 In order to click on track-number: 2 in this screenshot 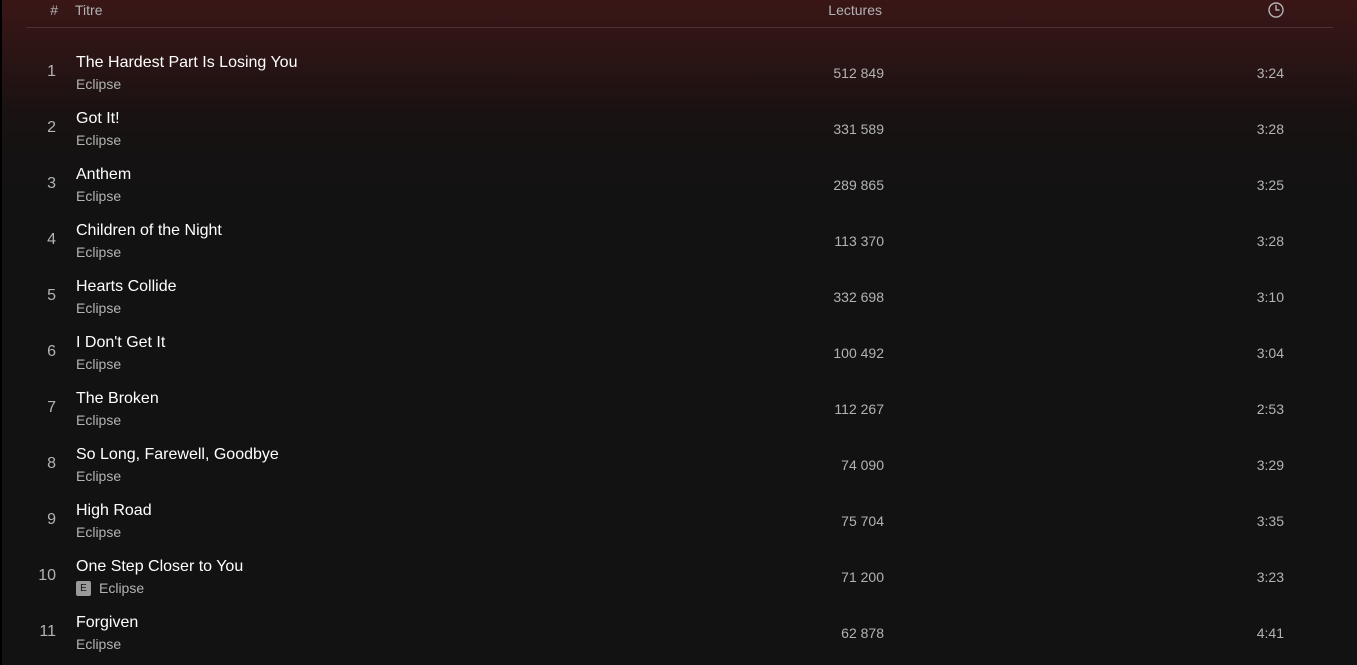, I will do `click(51, 127)`.